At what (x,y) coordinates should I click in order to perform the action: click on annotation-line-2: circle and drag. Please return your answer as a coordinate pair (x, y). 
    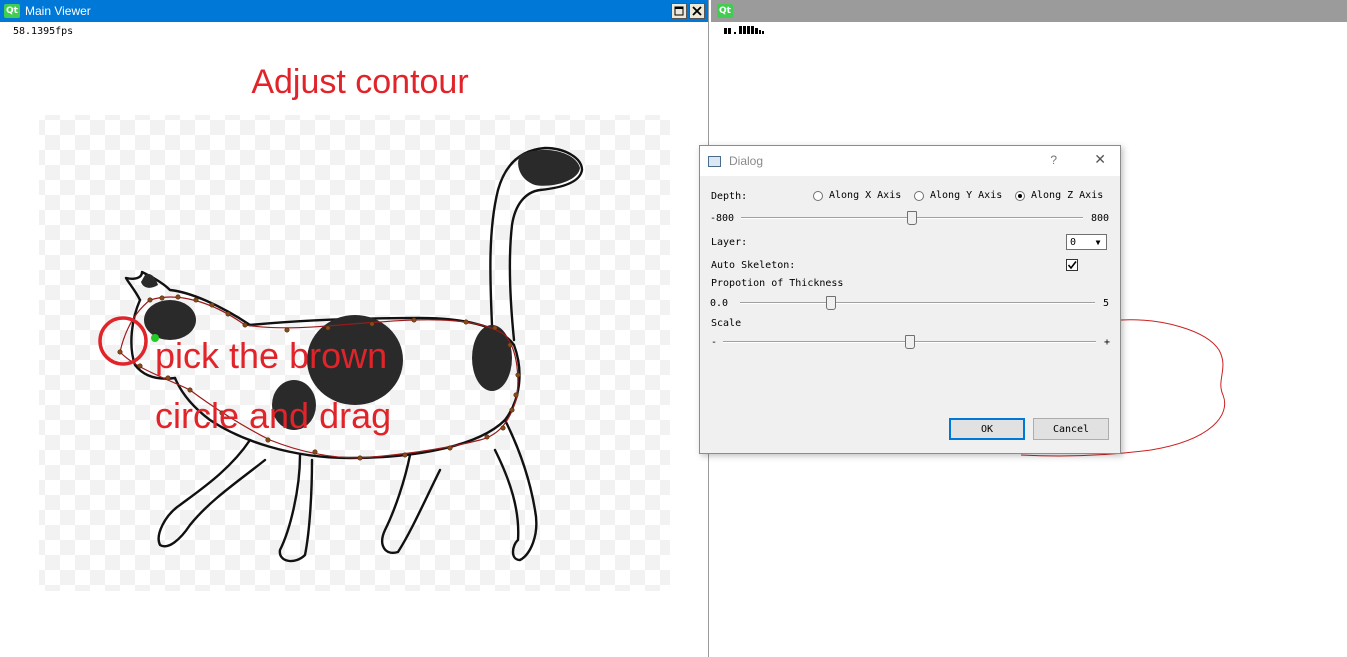
    Looking at the image, I should click on (273, 415).